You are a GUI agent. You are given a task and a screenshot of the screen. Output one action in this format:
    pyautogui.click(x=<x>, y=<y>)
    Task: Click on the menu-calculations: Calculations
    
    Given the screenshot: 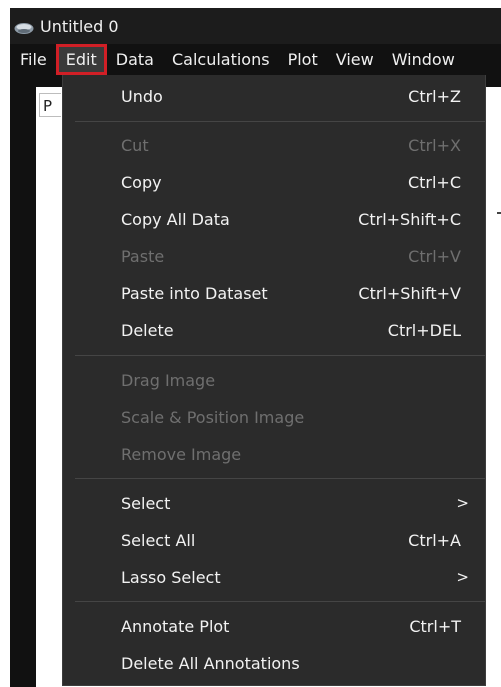 What is the action you would take?
    pyautogui.click(x=221, y=59)
    